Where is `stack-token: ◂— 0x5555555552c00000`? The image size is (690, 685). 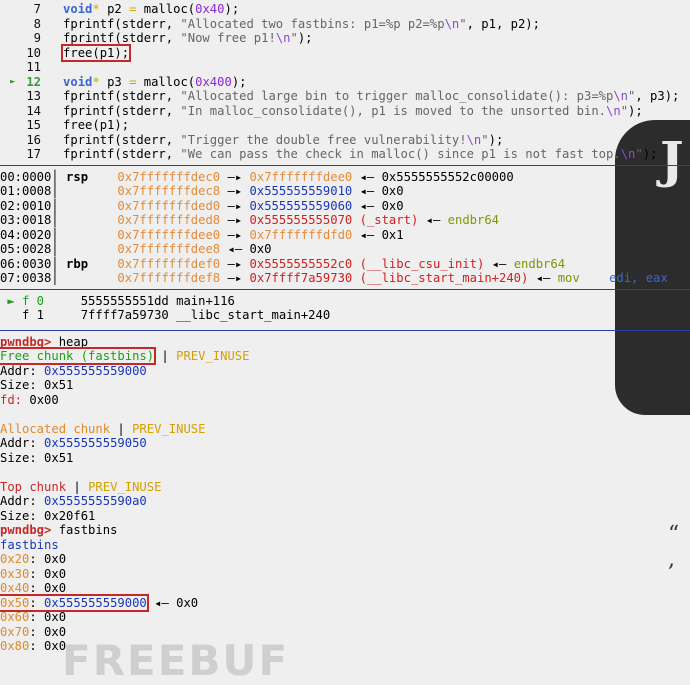
stack-token: ◂— 0x5555555552c00000 is located at coordinates (433, 176).